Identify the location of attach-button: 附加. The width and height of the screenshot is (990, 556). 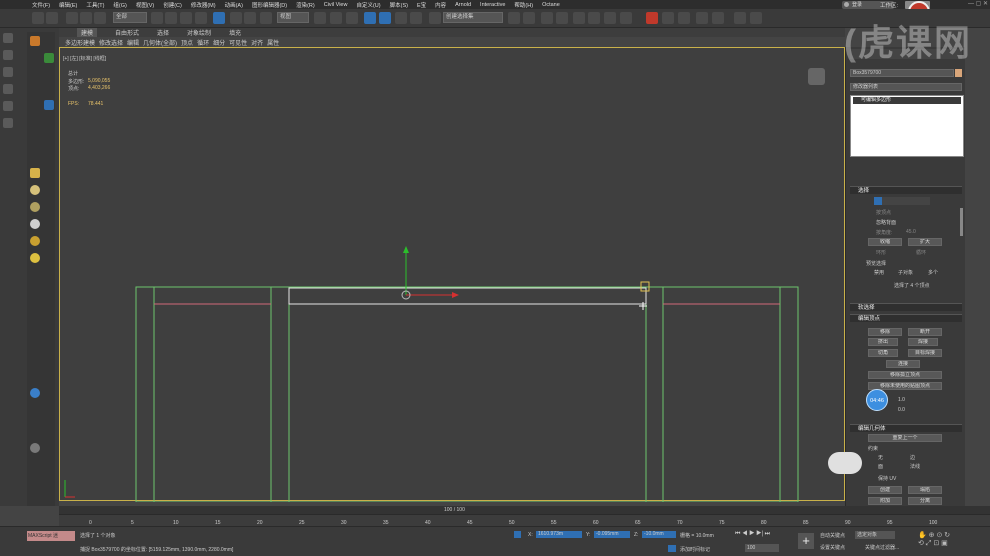
(885, 501).